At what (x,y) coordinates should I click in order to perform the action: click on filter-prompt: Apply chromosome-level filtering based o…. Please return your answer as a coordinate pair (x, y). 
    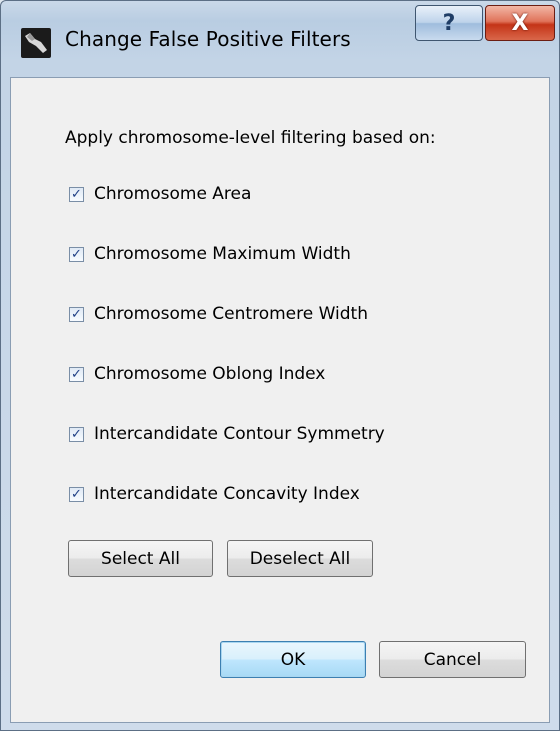
    Looking at the image, I should click on (250, 138).